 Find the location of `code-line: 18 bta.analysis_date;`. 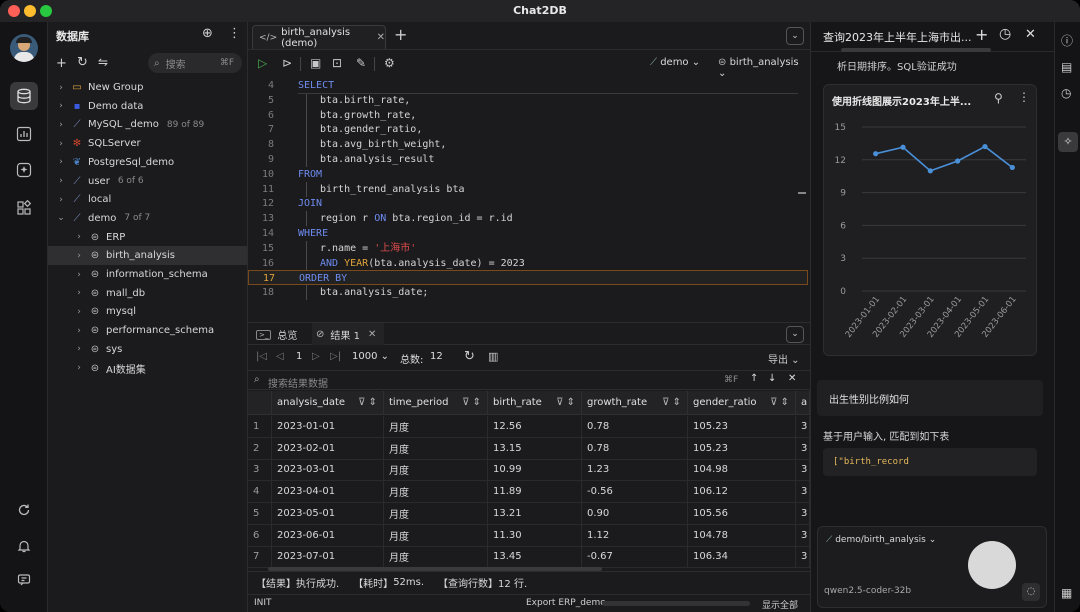

code-line: 18 bta.analysis_date; is located at coordinates (528, 293).